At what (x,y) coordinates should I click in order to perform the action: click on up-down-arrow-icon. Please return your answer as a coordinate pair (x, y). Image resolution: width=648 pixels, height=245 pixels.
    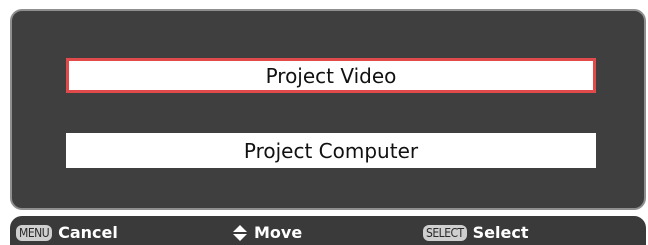
    Looking at the image, I should click on (240, 232).